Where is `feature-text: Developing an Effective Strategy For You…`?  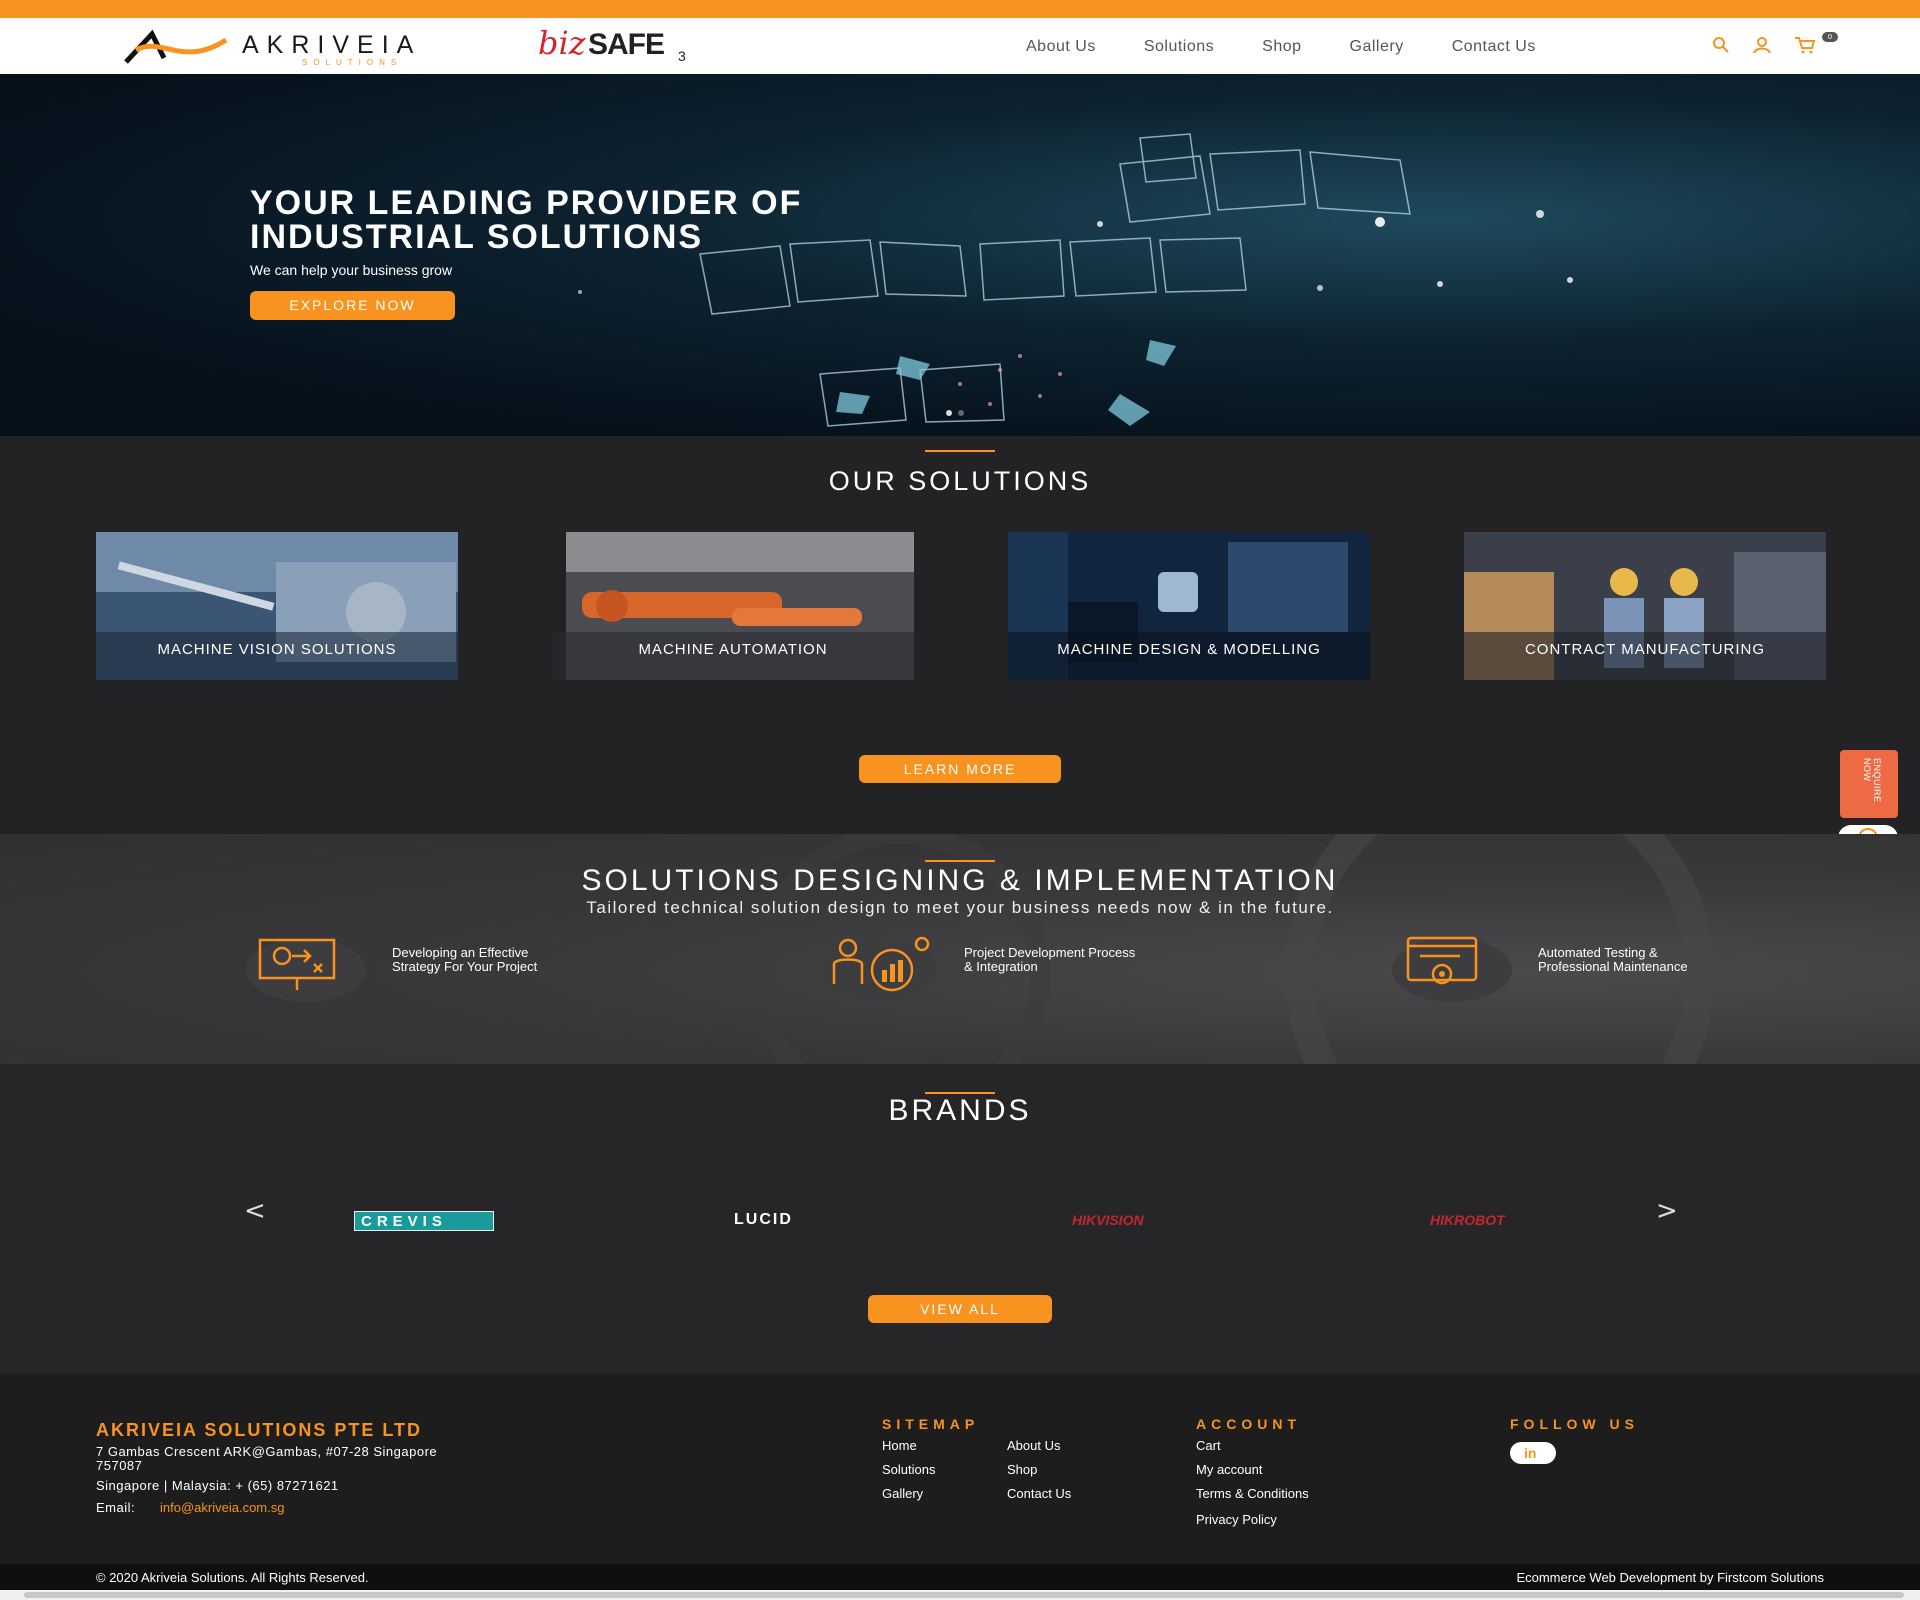 feature-text: Developing an Effective Strategy For You… is located at coordinates (465, 959).